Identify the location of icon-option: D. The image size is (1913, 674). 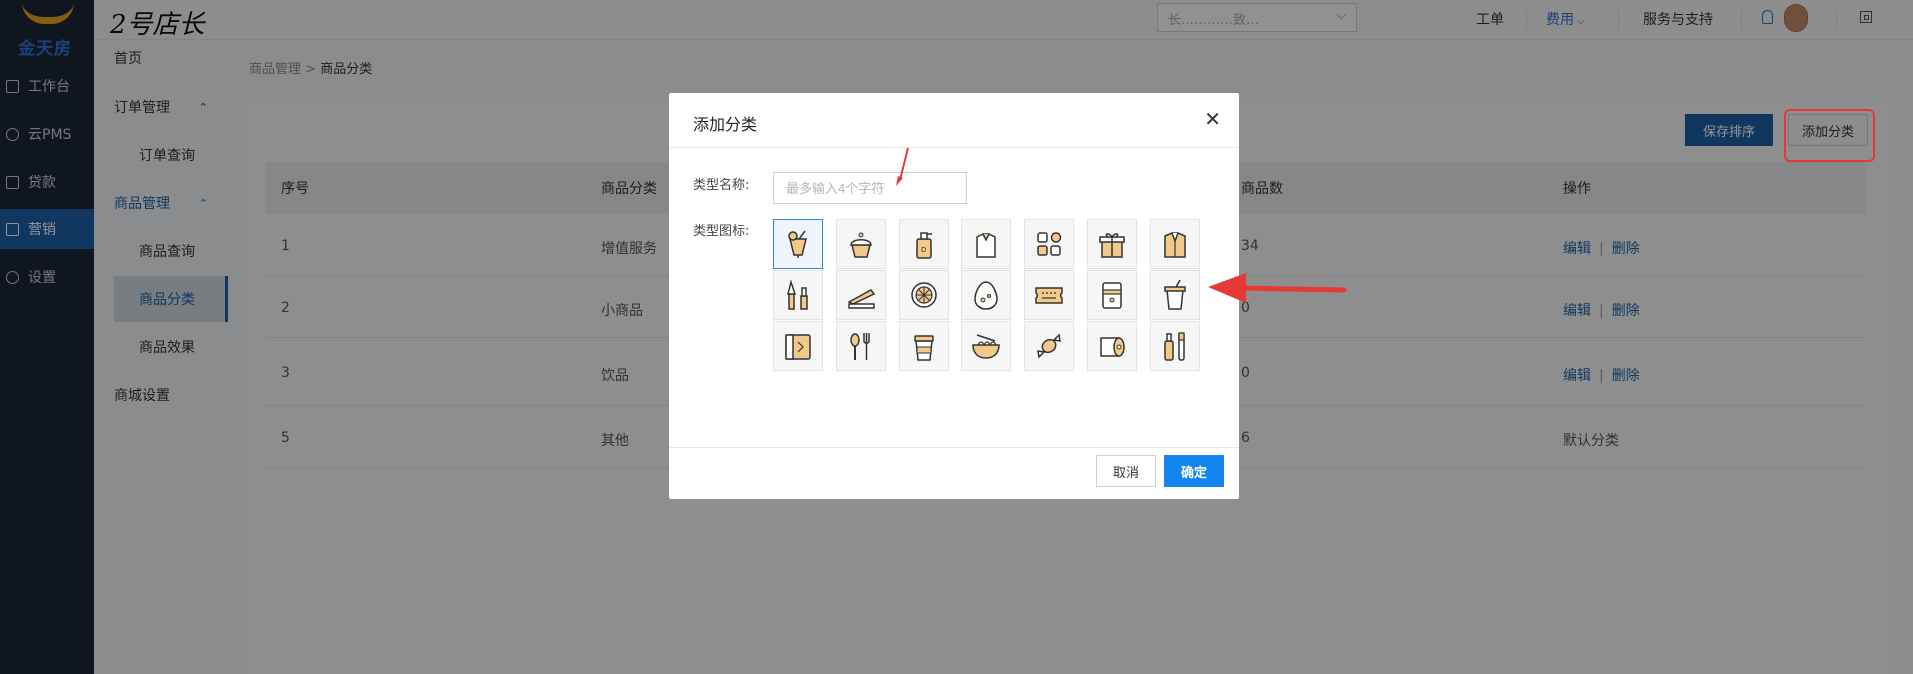
(923, 244).